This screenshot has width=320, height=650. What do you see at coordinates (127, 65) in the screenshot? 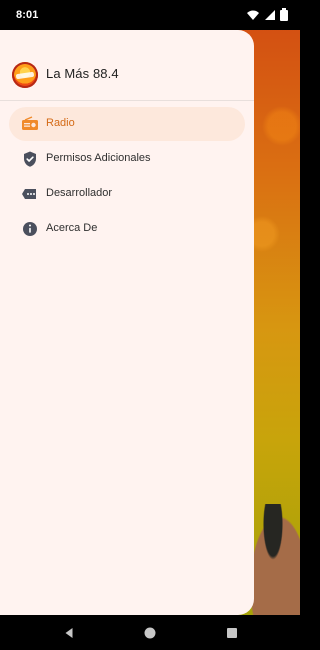
I see `drawer-header: La Más 88.4` at bounding box center [127, 65].